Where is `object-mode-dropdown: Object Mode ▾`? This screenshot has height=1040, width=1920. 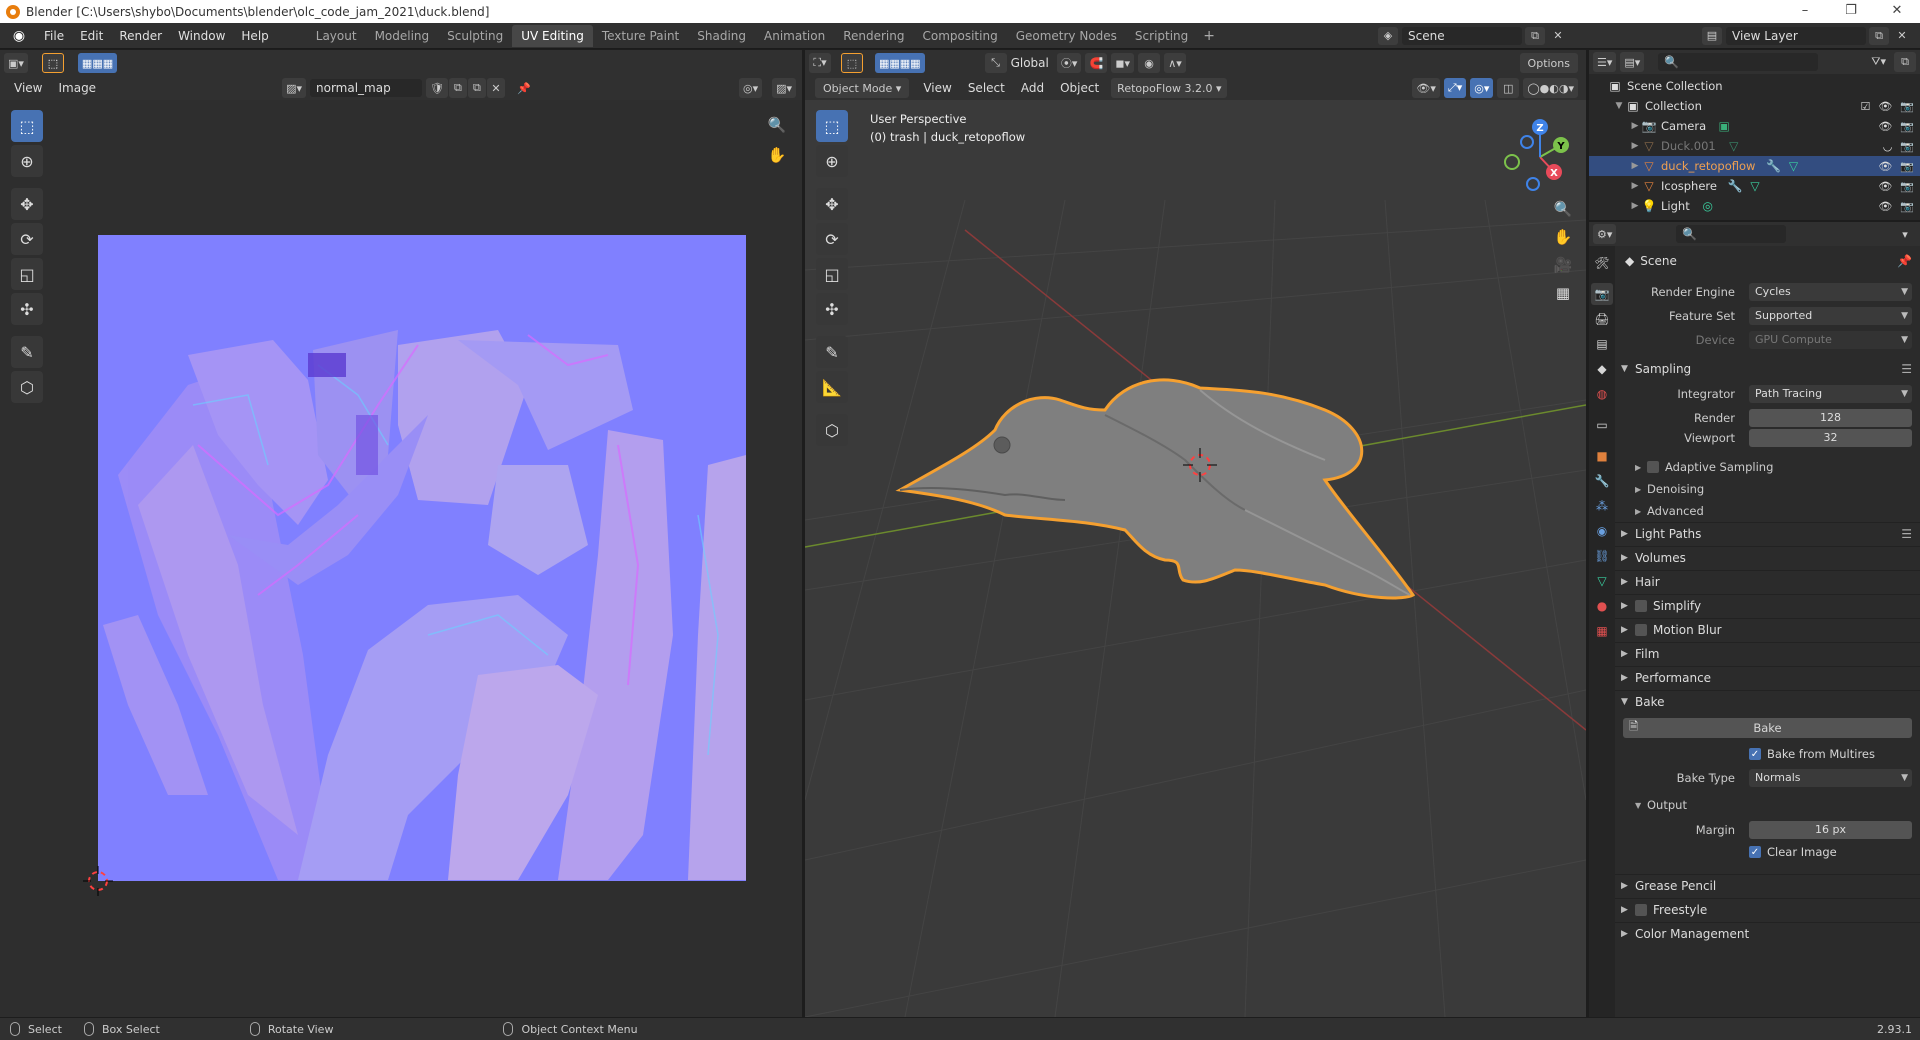 object-mode-dropdown: Object Mode ▾ is located at coordinates (862, 88).